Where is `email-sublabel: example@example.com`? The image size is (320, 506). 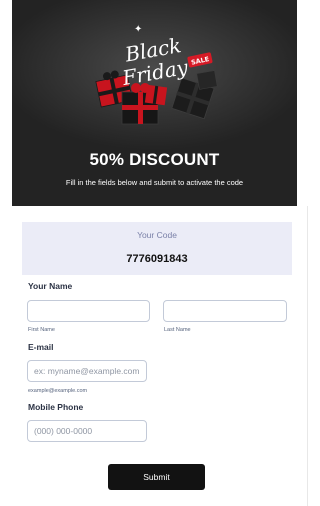 email-sublabel: example@example.com is located at coordinates (58, 391).